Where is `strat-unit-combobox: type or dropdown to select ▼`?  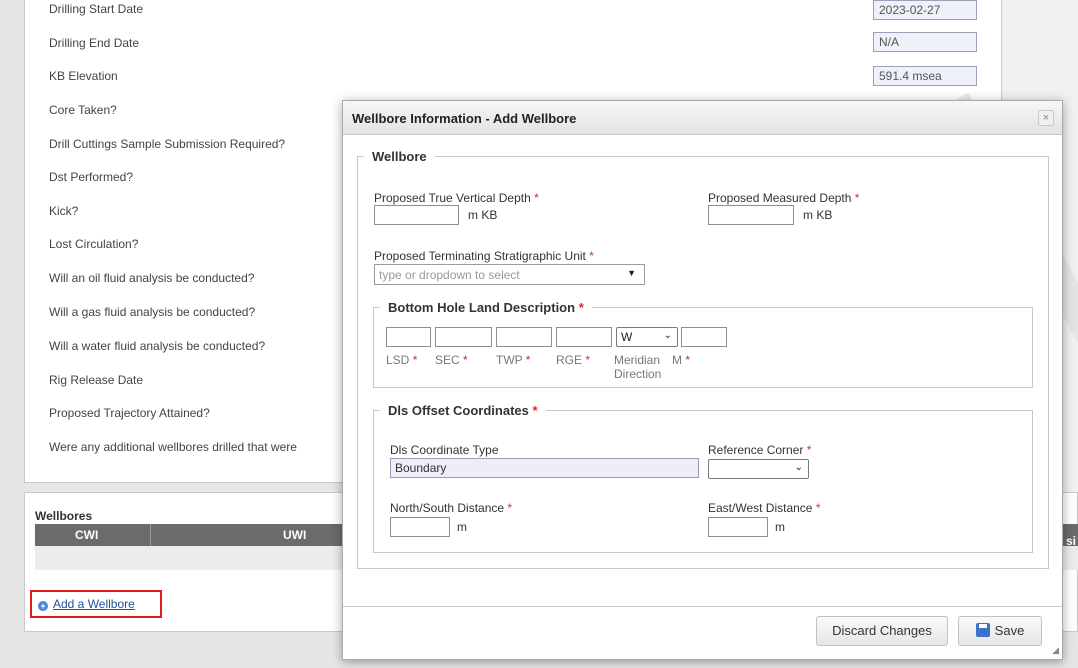
strat-unit-combobox: type or dropdown to select ▼ is located at coordinates (509, 274).